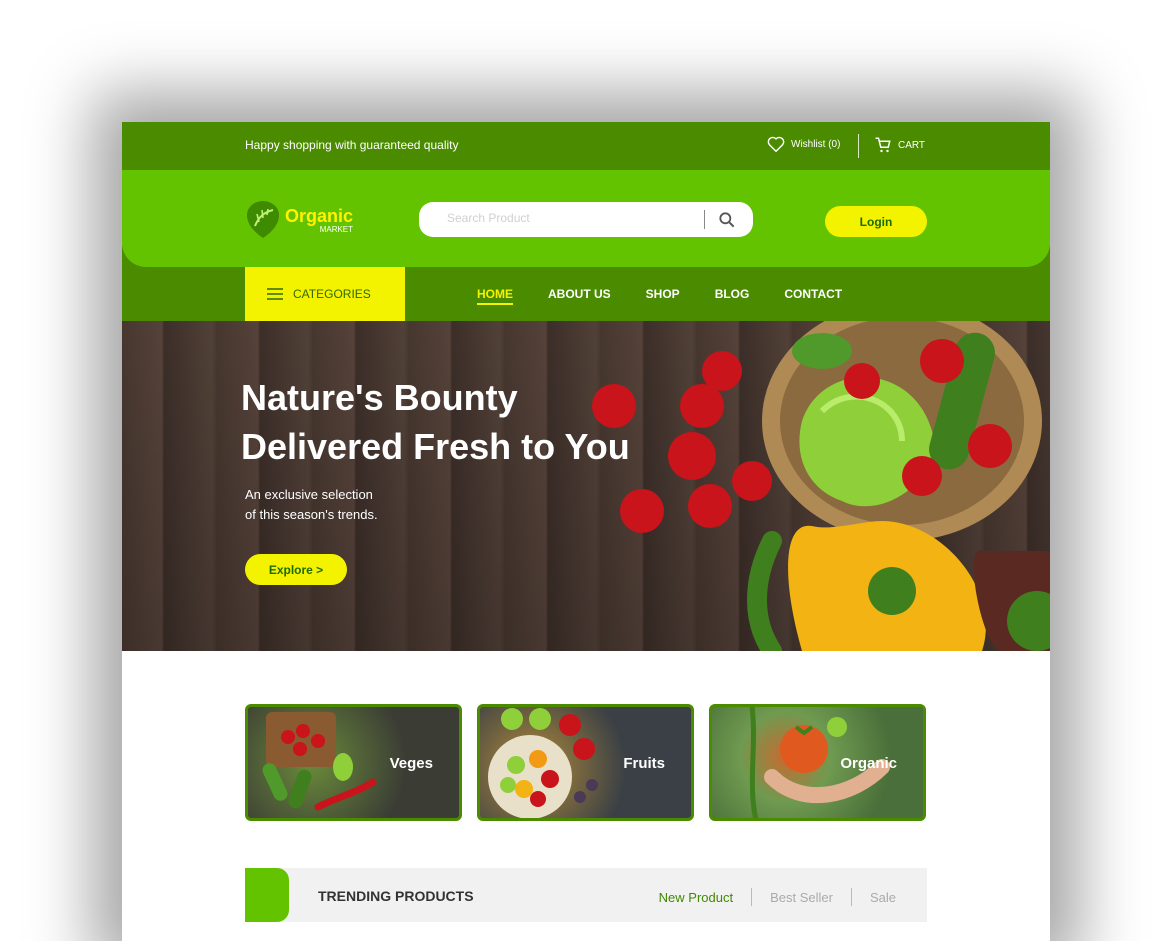 The image size is (1172, 941). Describe the element at coordinates (263, 219) in the screenshot. I see `leaf-logo-icon` at that location.